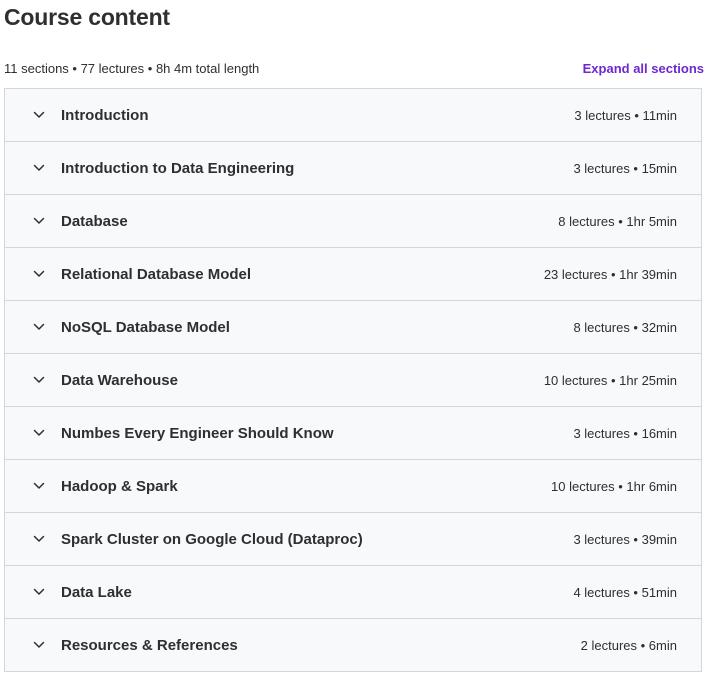 This screenshot has width=708, height=677. Describe the element at coordinates (119, 486) in the screenshot. I see `section-title: Hadoop & Spark` at that location.